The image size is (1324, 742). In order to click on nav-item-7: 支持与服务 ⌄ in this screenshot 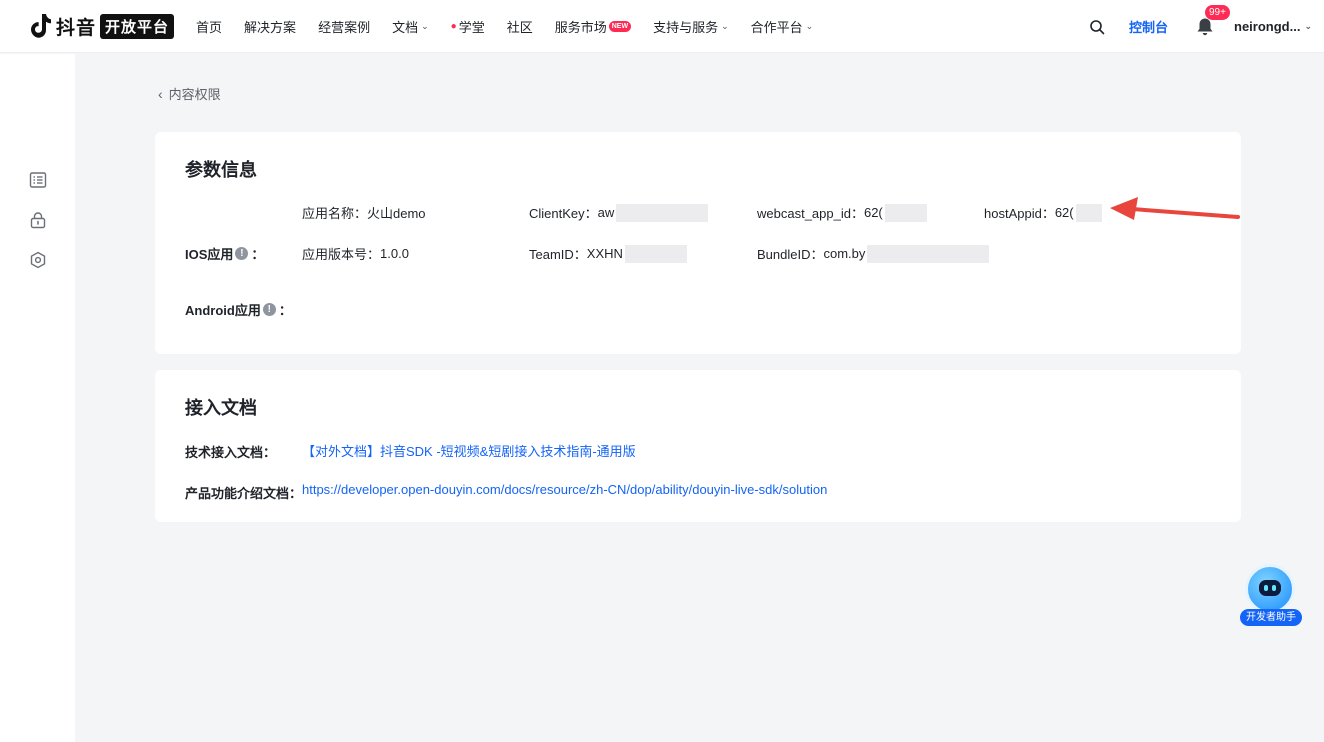, I will do `click(691, 26)`.